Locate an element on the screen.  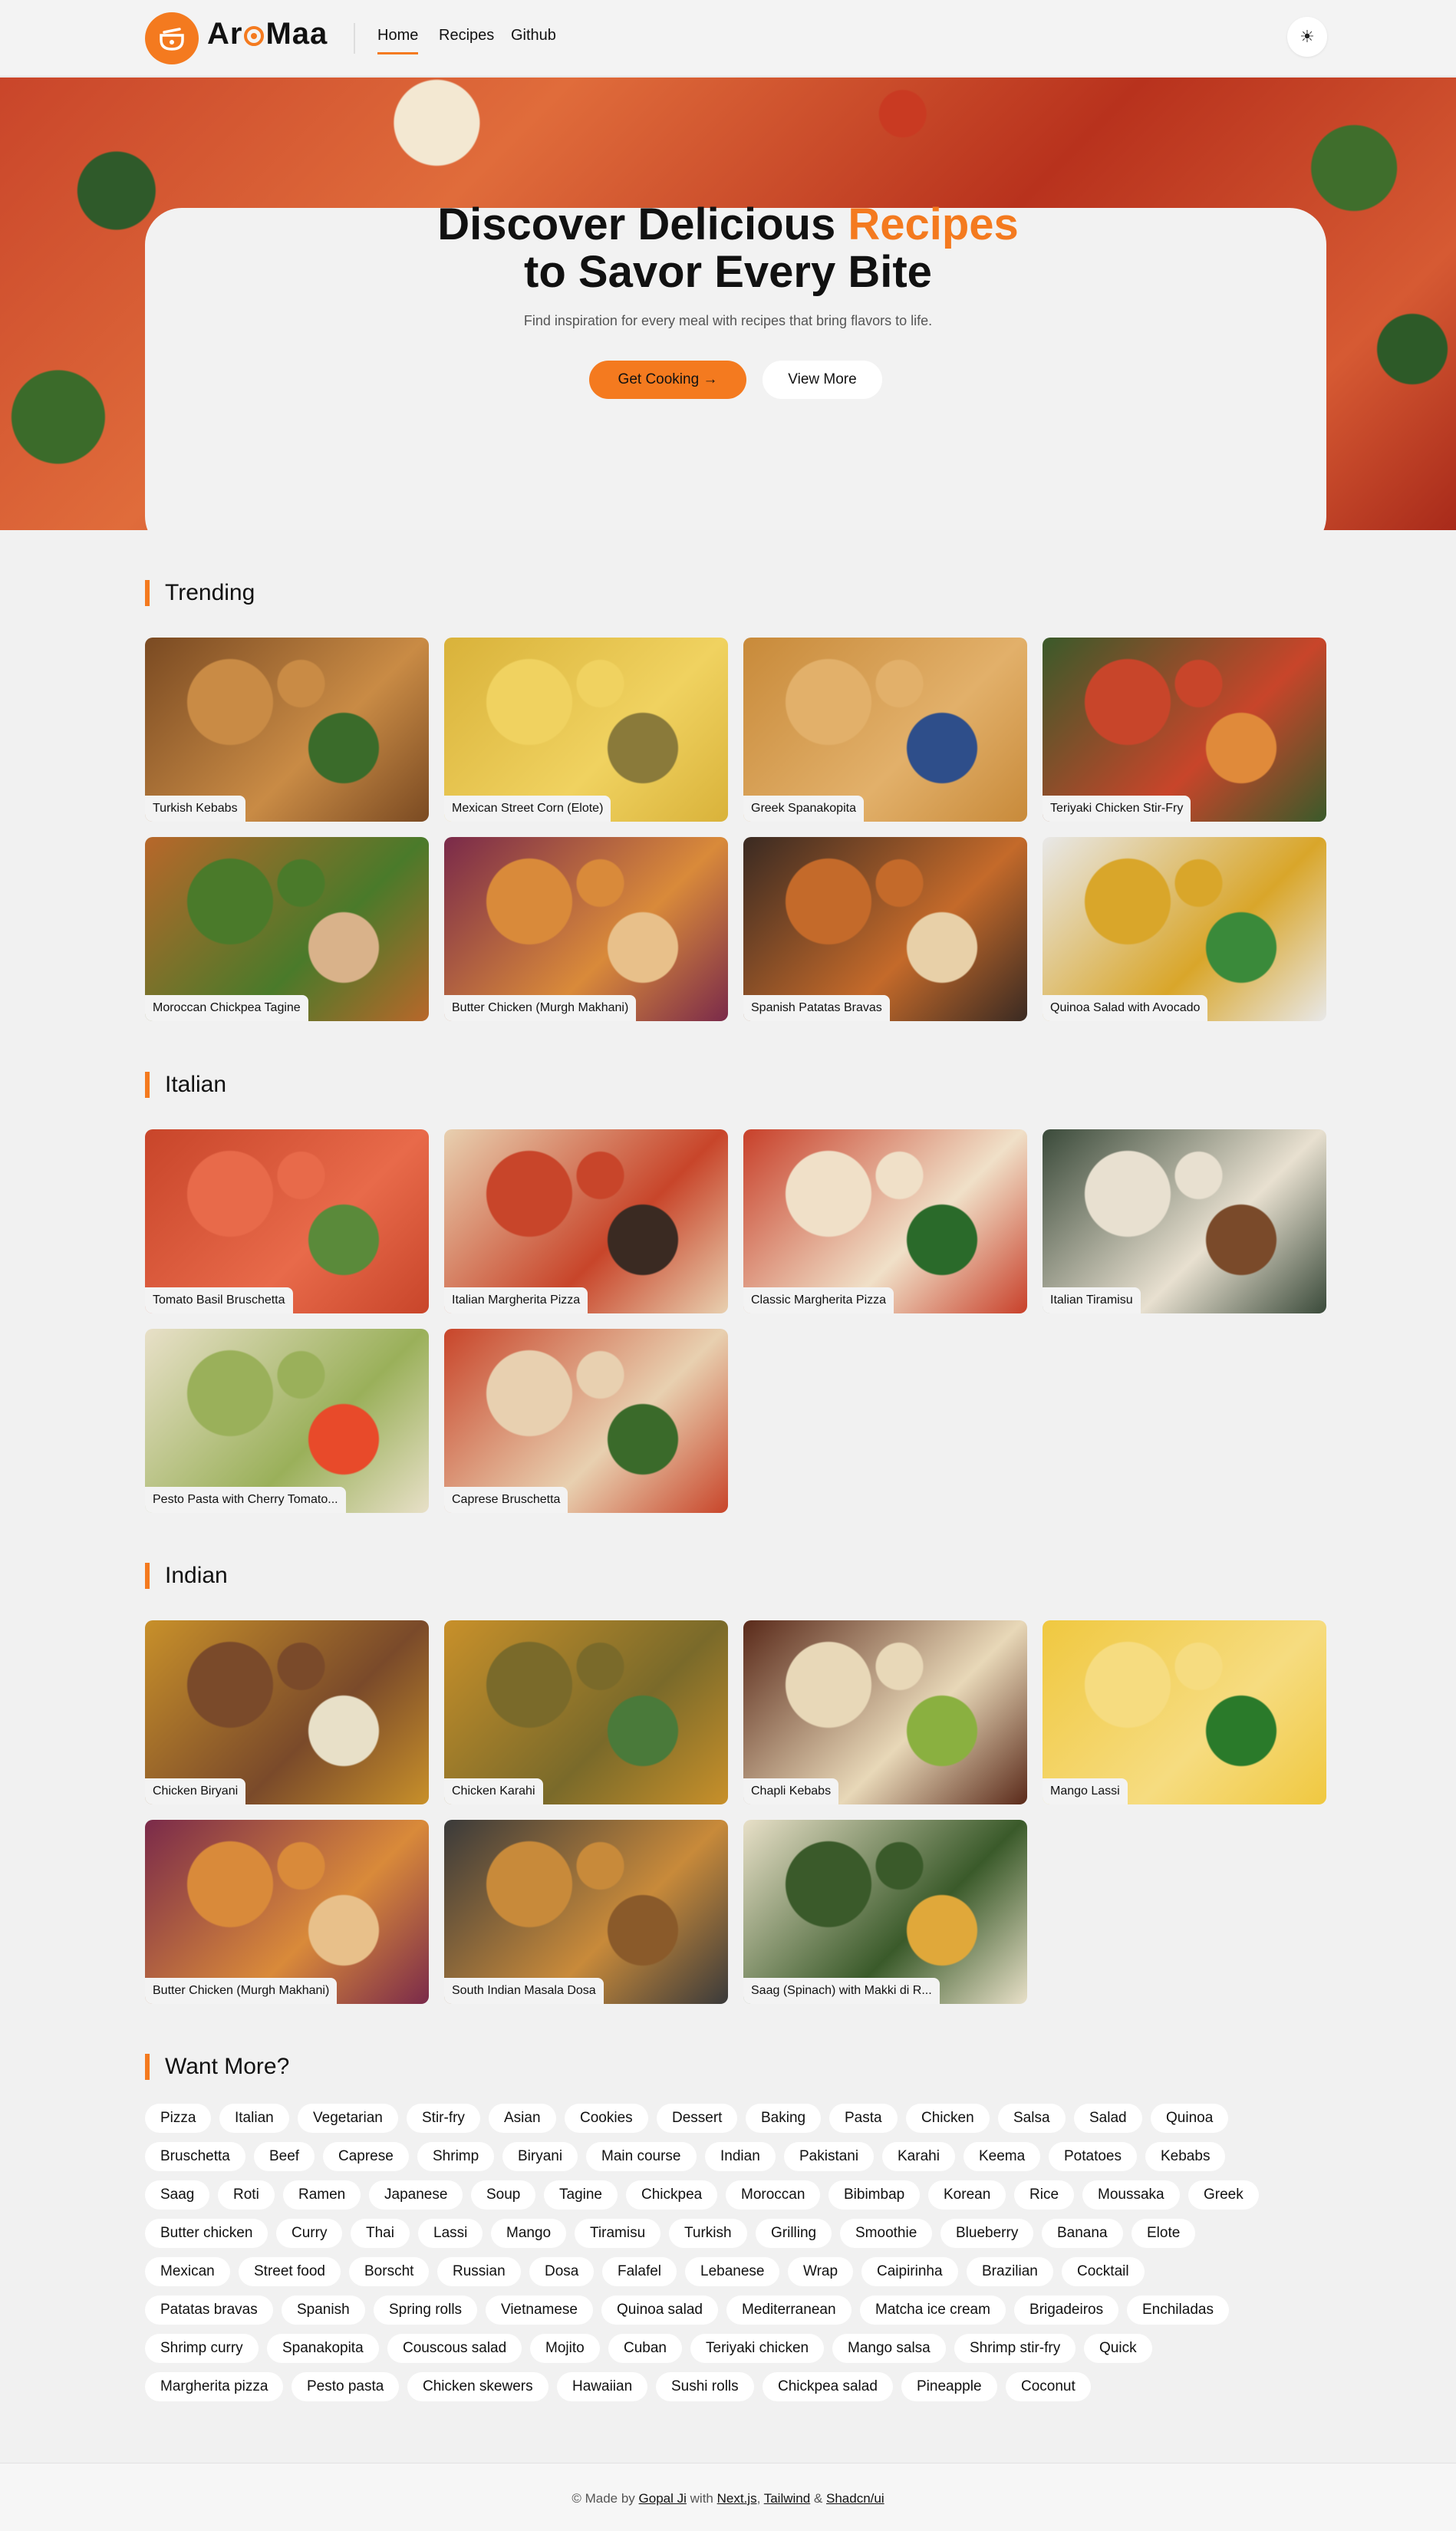
tag-chip: Turkish is located at coordinates (708, 2233).